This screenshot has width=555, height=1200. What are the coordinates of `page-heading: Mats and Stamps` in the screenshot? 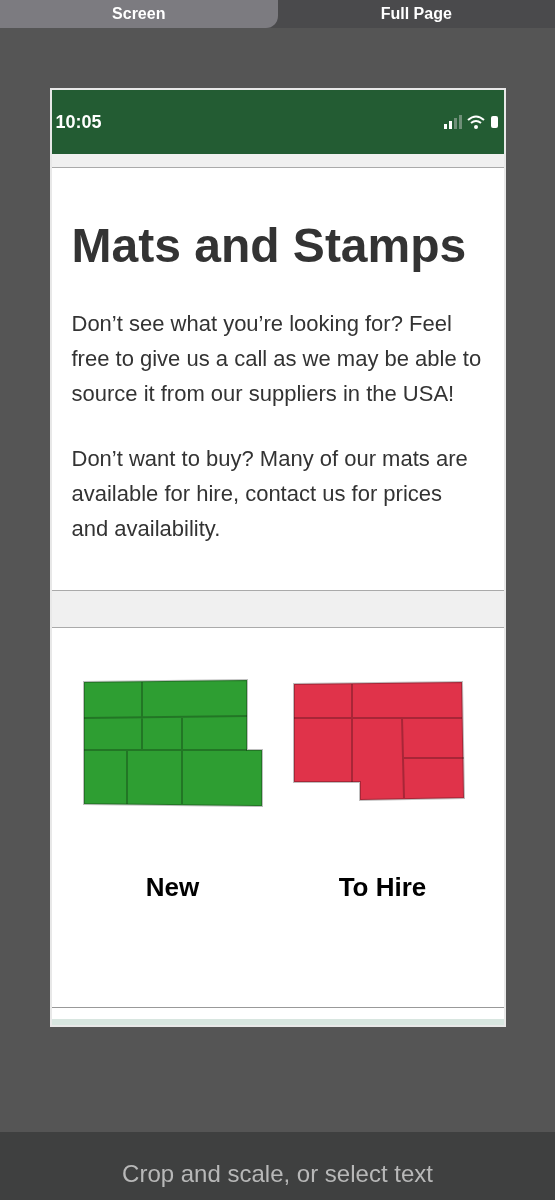 It's located at (269, 246).